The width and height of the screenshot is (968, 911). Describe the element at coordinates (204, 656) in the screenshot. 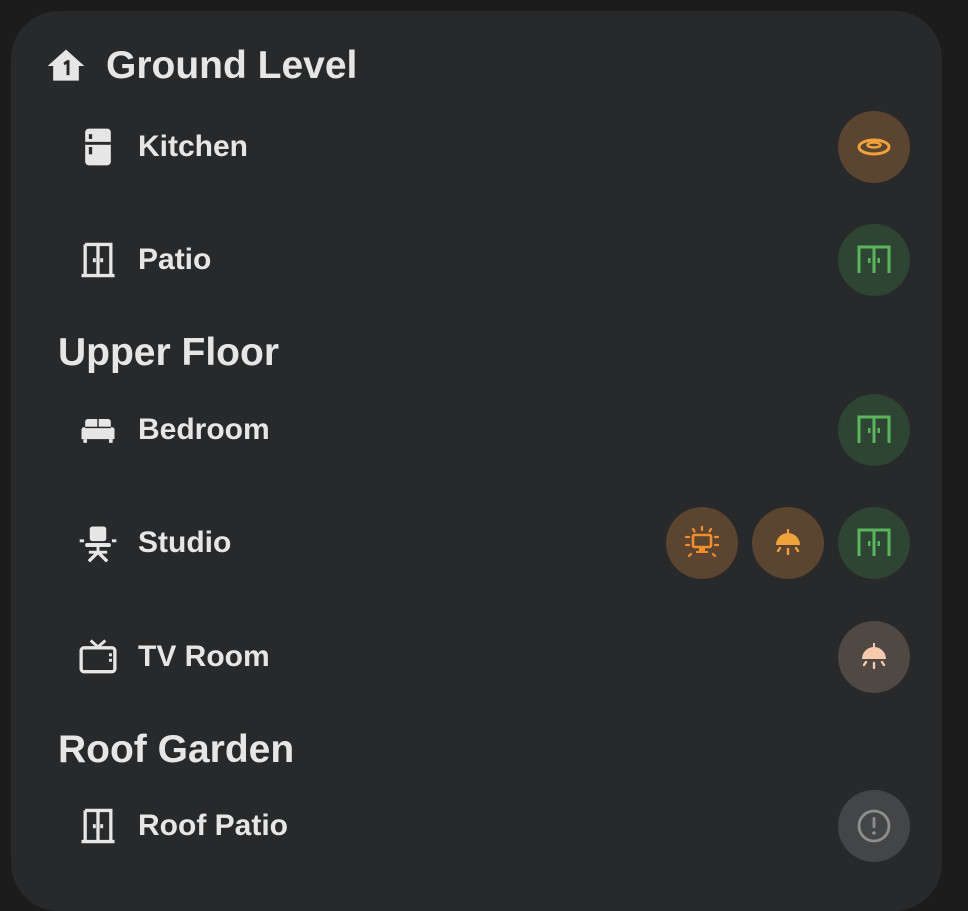

I see `room-label-tv-room: TV Room` at that location.